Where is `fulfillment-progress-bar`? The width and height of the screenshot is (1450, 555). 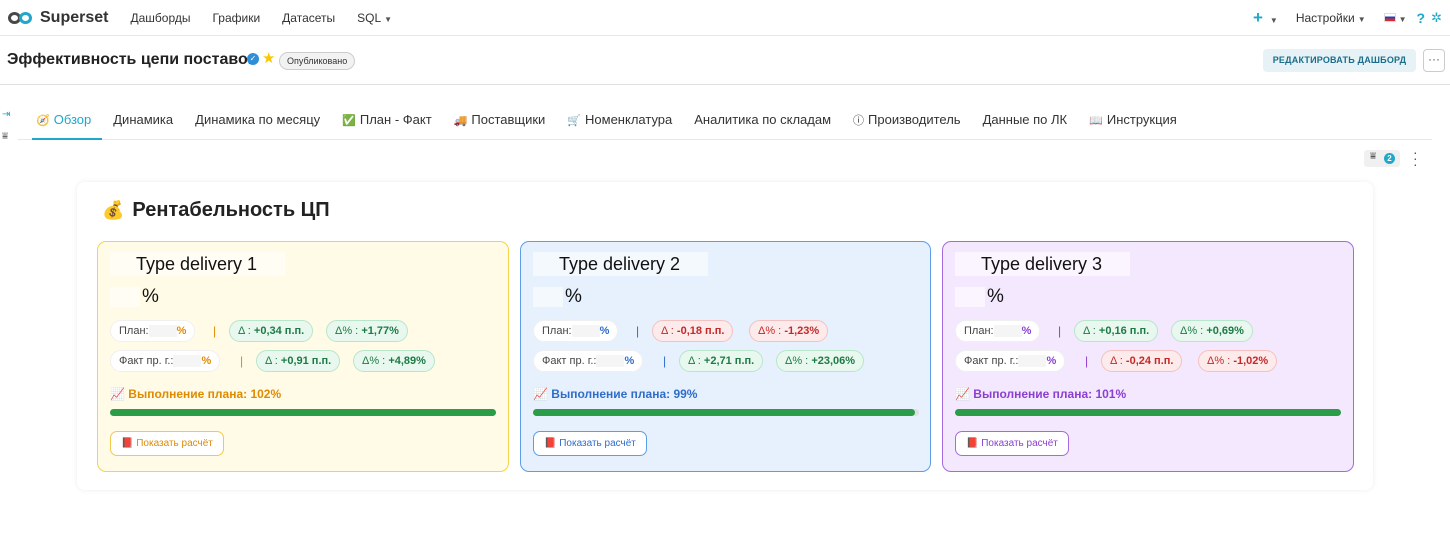 fulfillment-progress-bar is located at coordinates (303, 412).